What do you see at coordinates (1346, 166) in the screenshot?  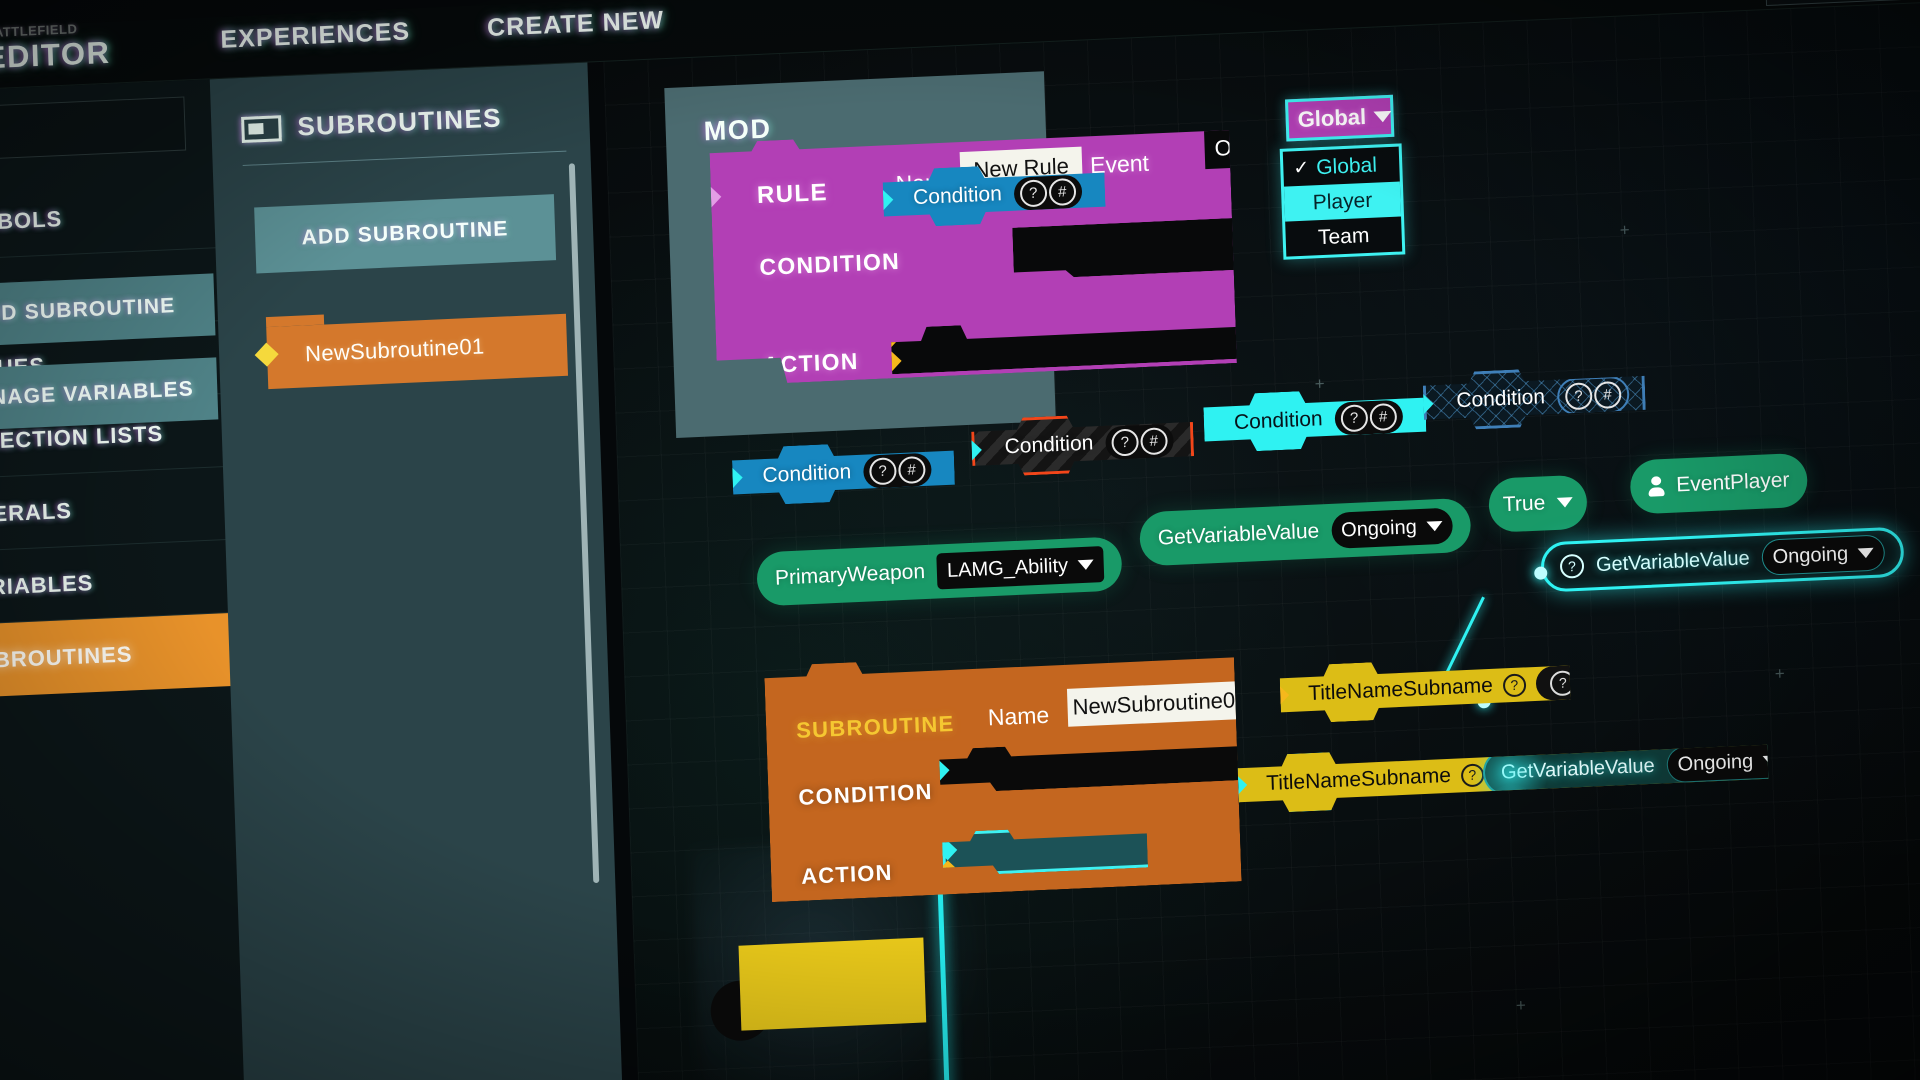 I see `dropdown-option-label: Global` at bounding box center [1346, 166].